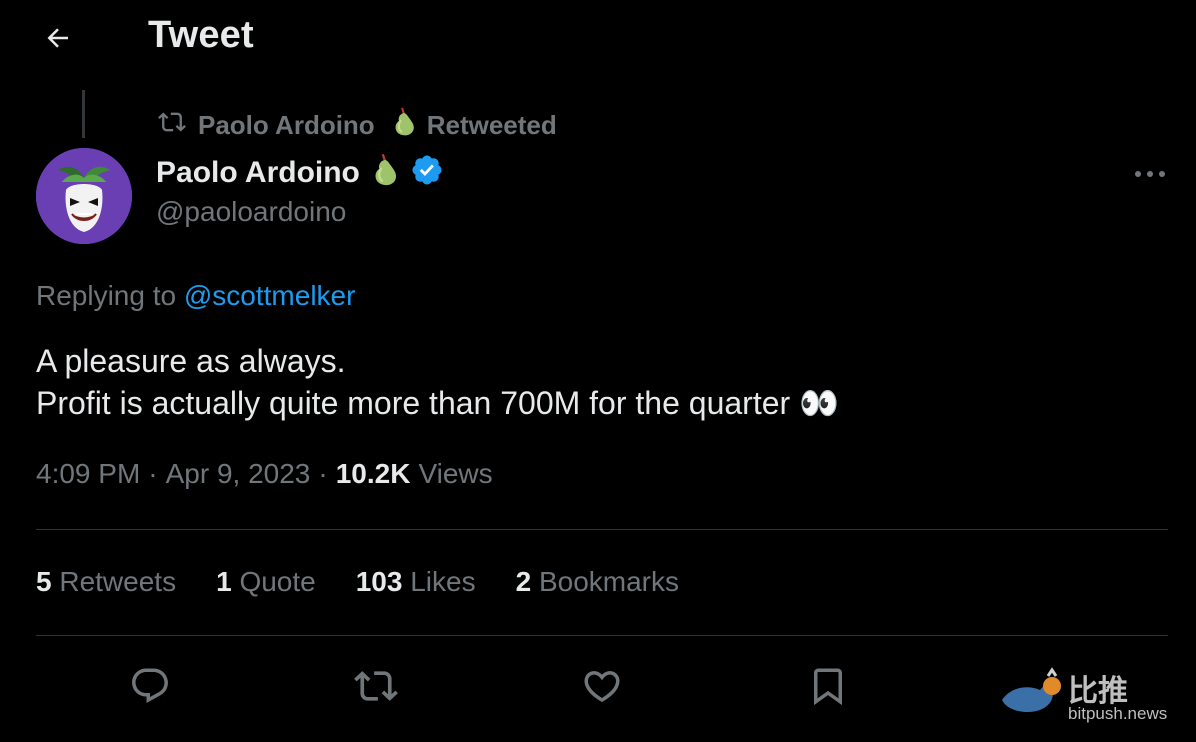 Image resolution: width=1196 pixels, height=742 pixels. I want to click on bookmark-icon, so click(828, 686).